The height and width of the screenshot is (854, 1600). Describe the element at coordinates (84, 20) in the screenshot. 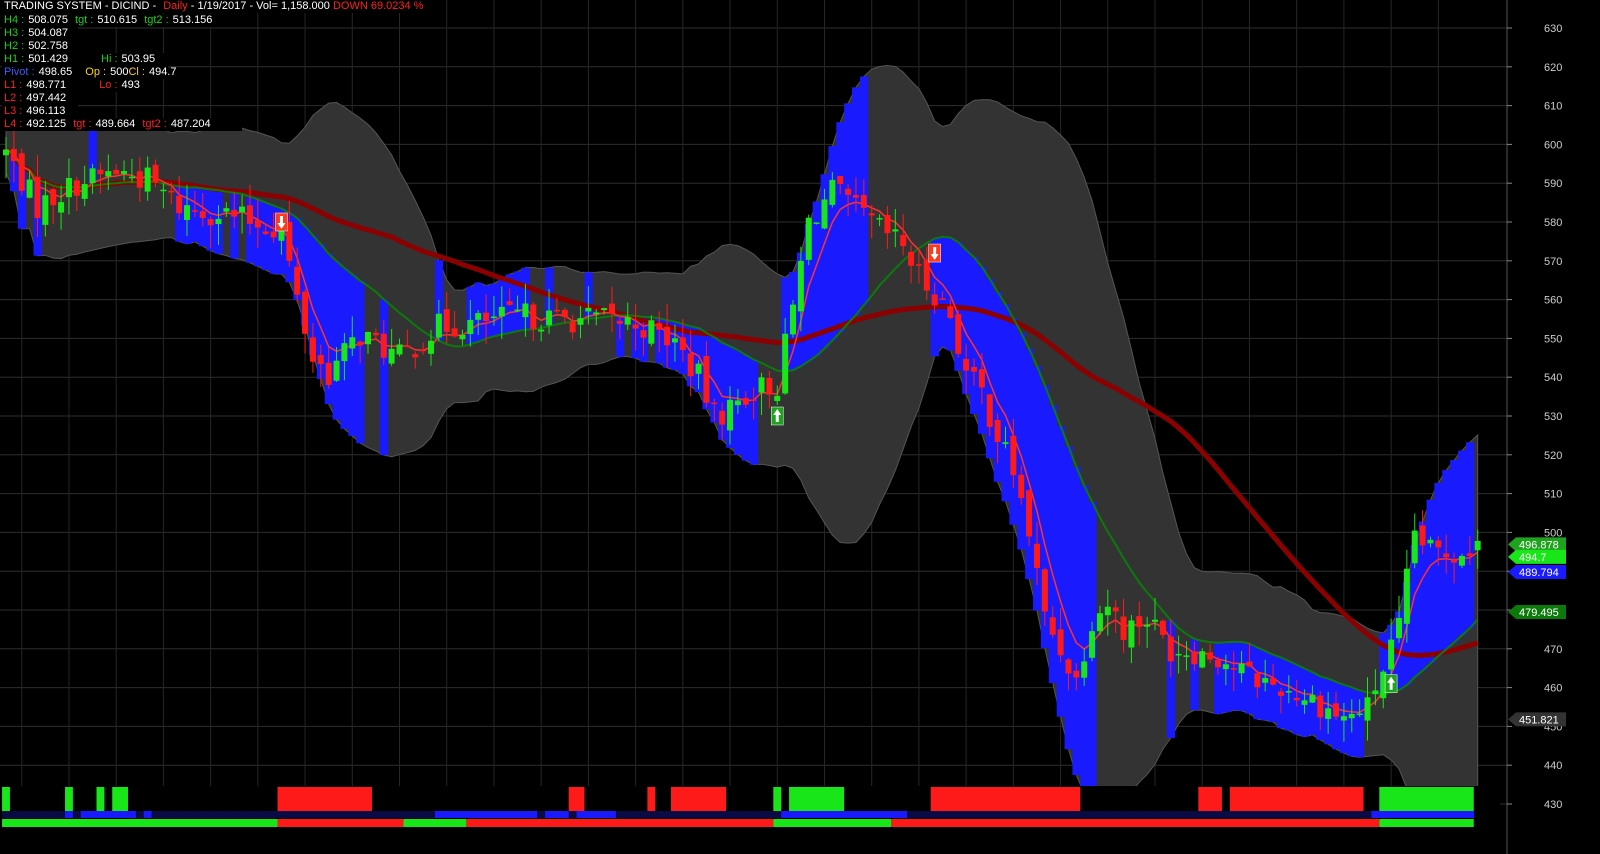

I see `h4-tgt-label: tgt :` at that location.